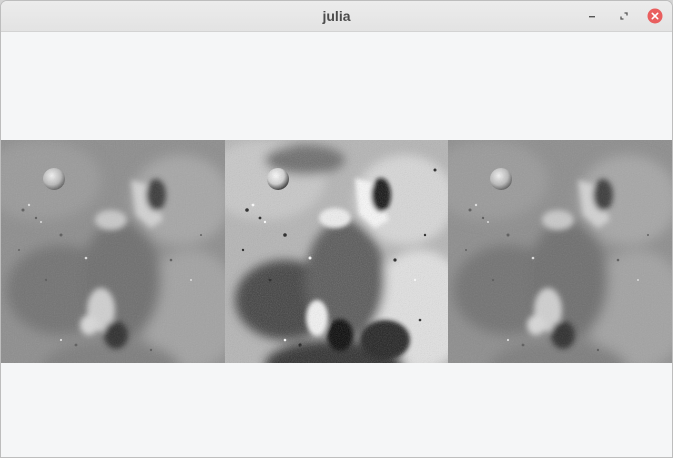 This screenshot has width=673, height=458. I want to click on minimize-button, so click(592, 16).